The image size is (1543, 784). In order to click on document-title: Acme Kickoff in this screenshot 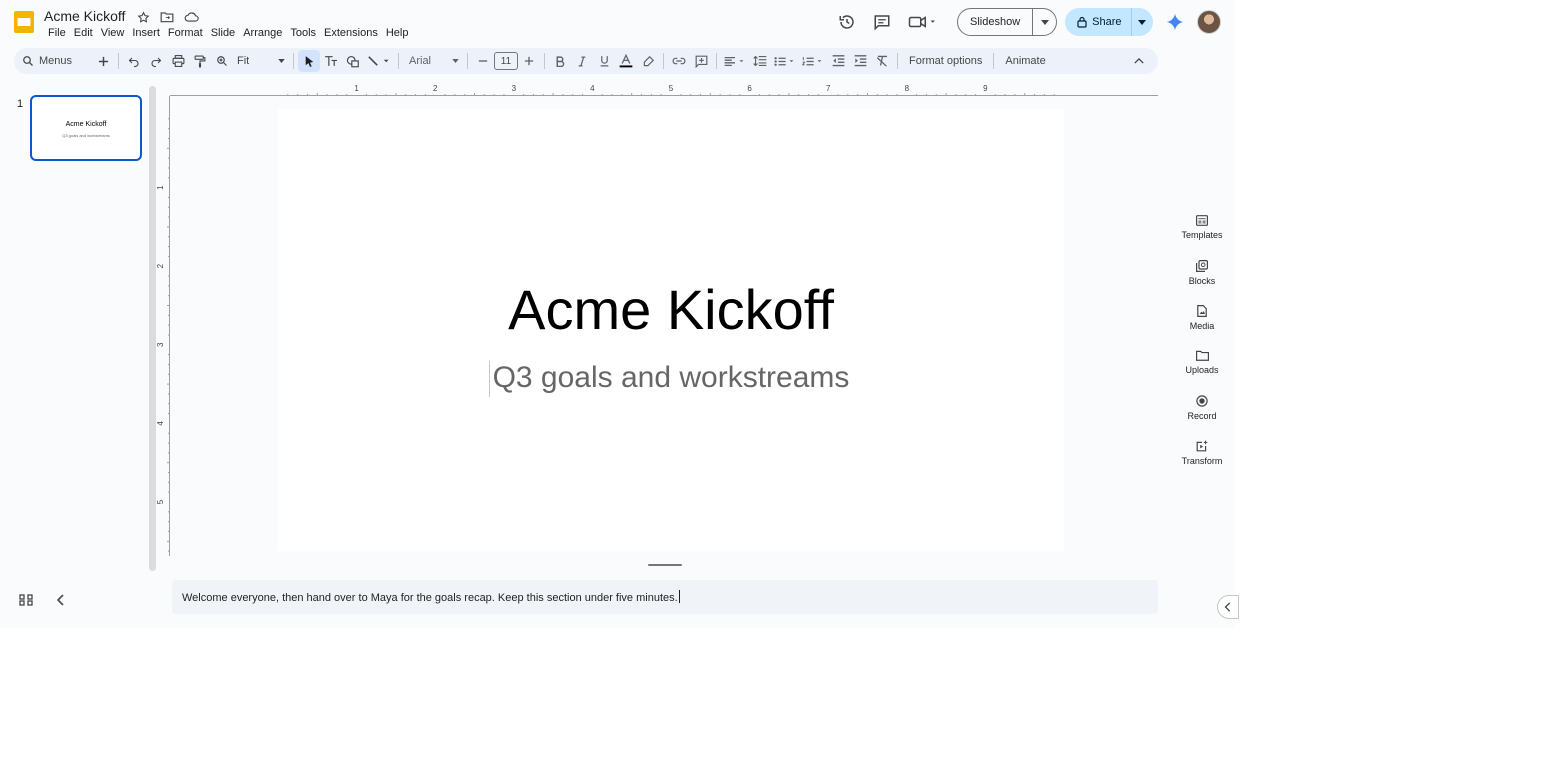, I will do `click(84, 16)`.